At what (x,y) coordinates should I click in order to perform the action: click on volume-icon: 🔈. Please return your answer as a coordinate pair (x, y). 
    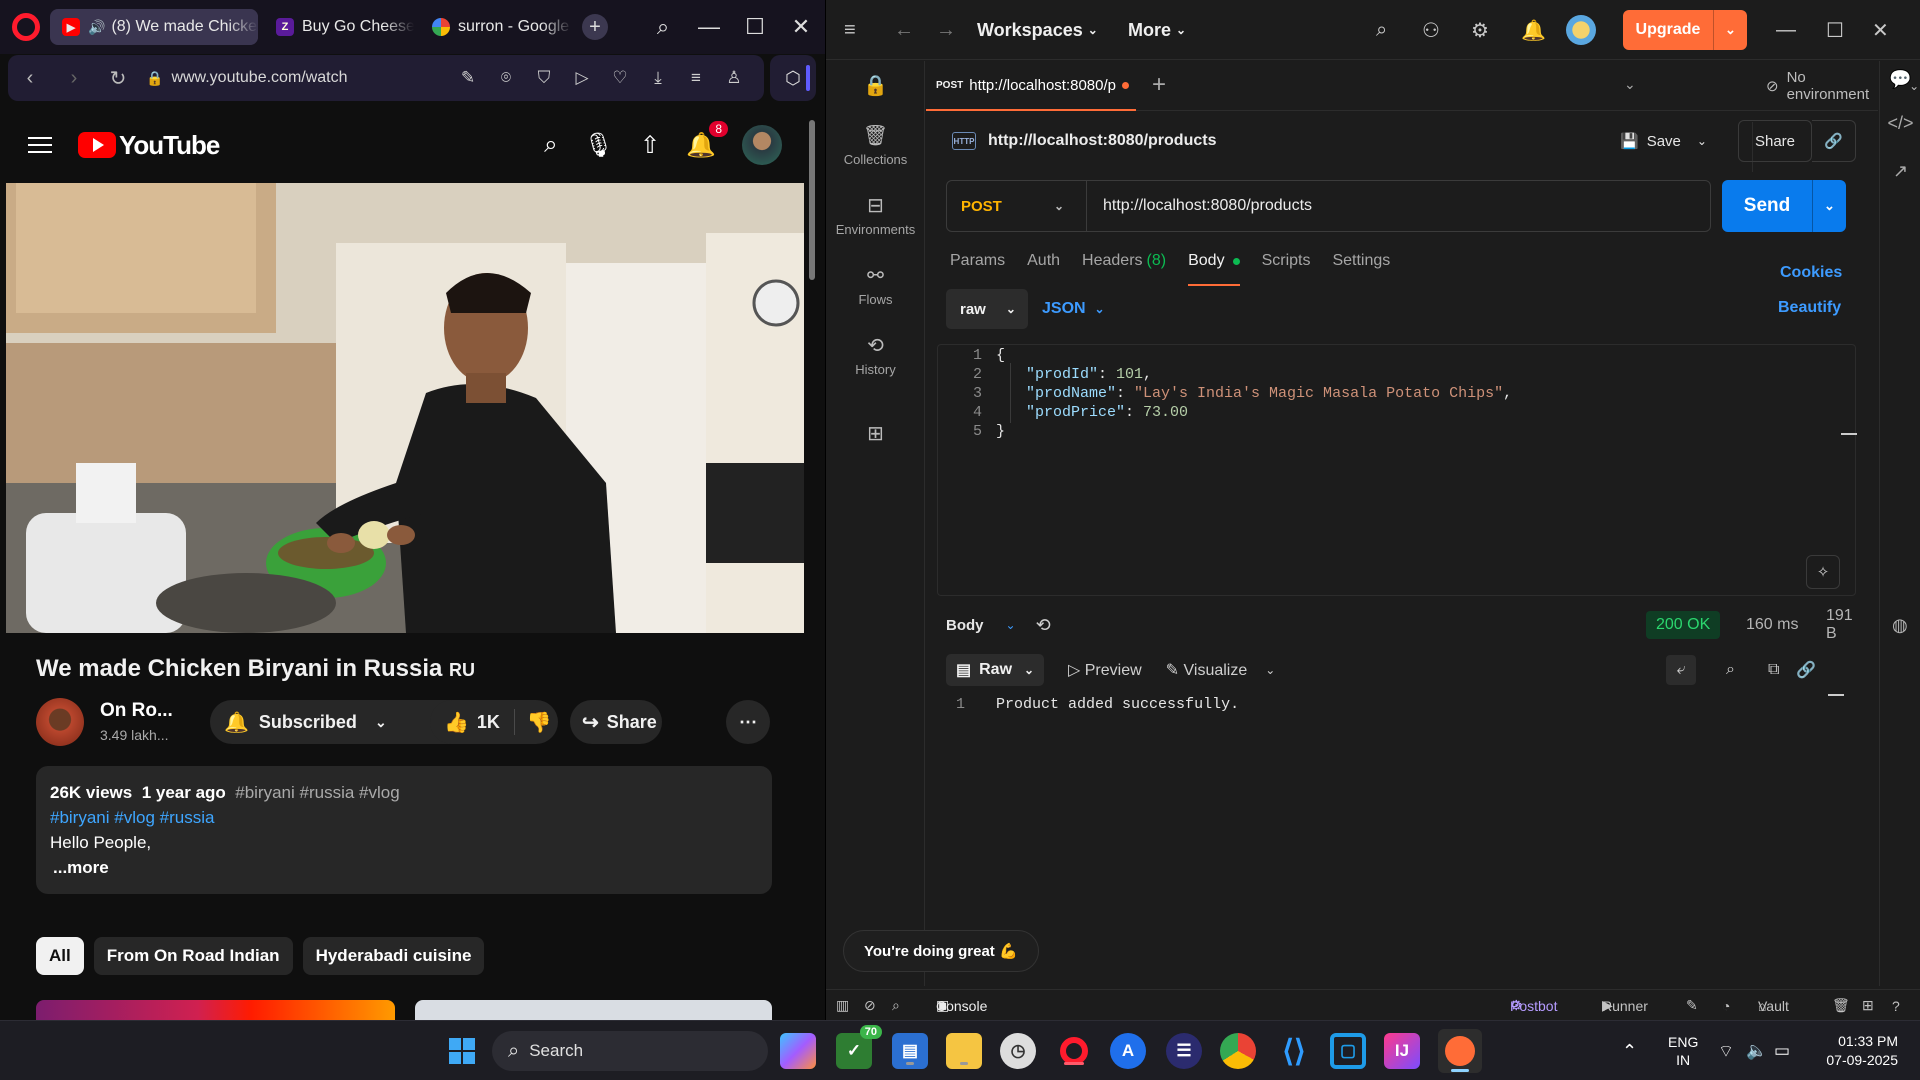
    Looking at the image, I should click on (1756, 1050).